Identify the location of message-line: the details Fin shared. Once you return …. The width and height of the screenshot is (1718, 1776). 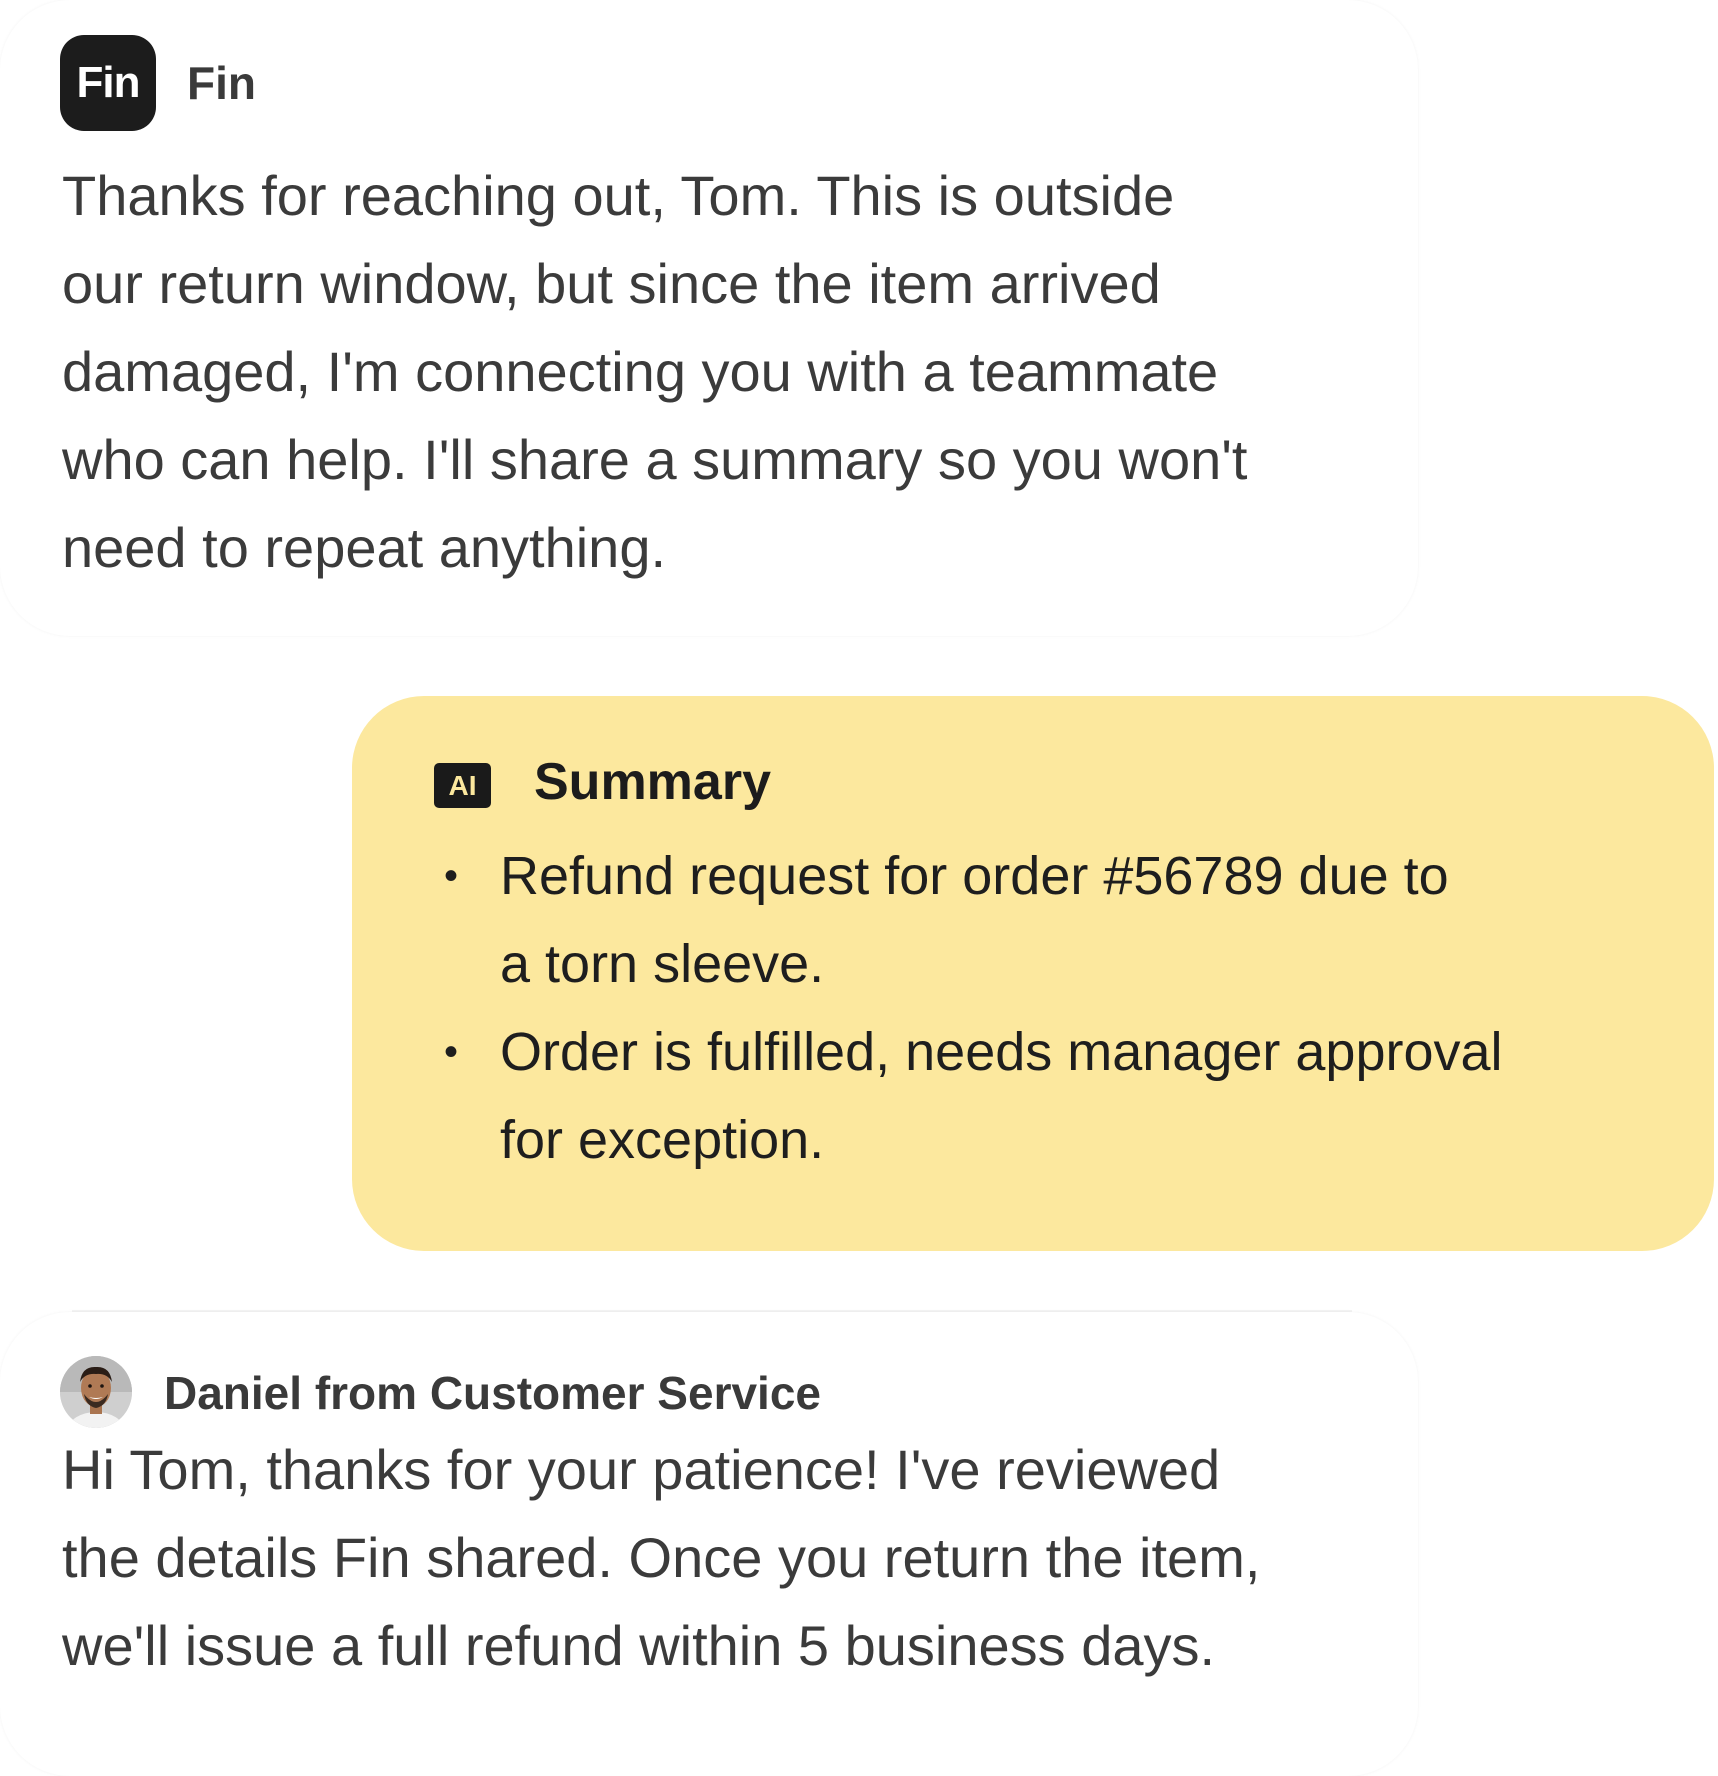
(661, 1557).